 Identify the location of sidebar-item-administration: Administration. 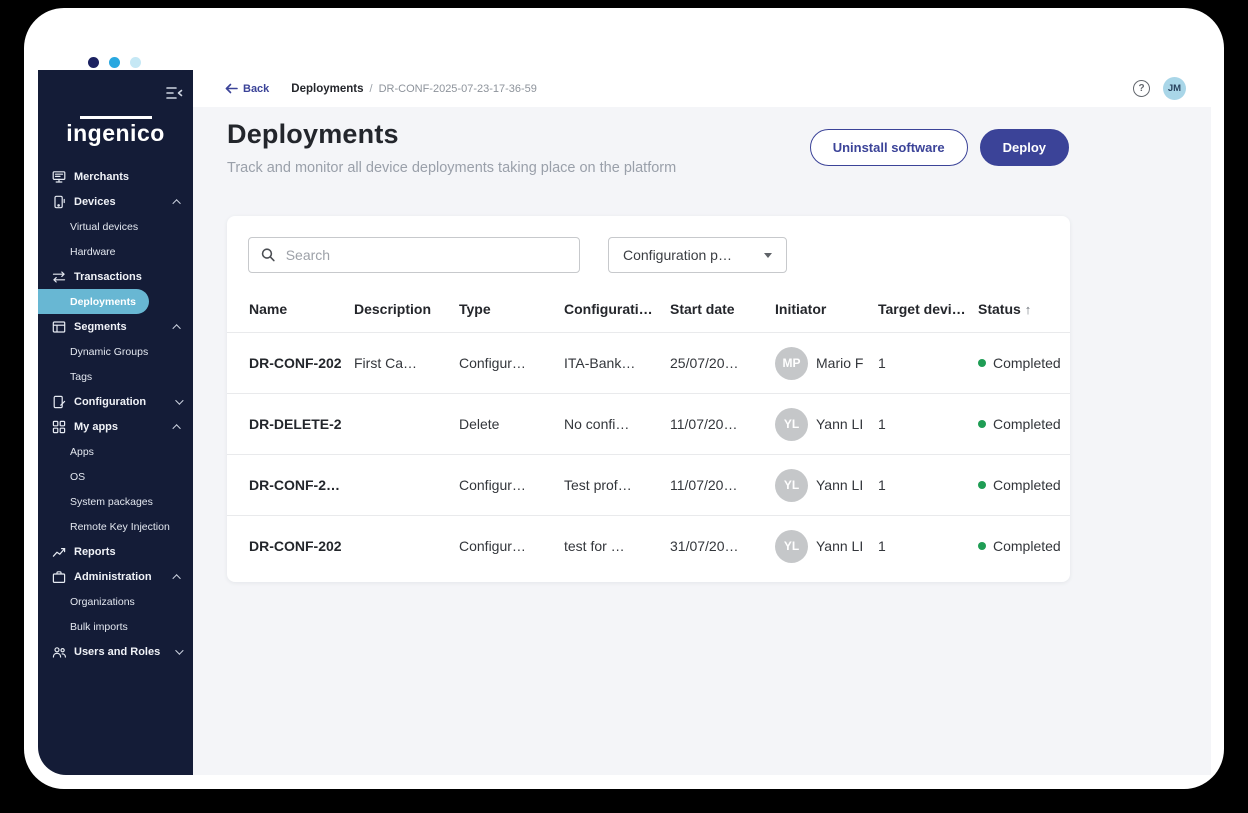
(115, 576).